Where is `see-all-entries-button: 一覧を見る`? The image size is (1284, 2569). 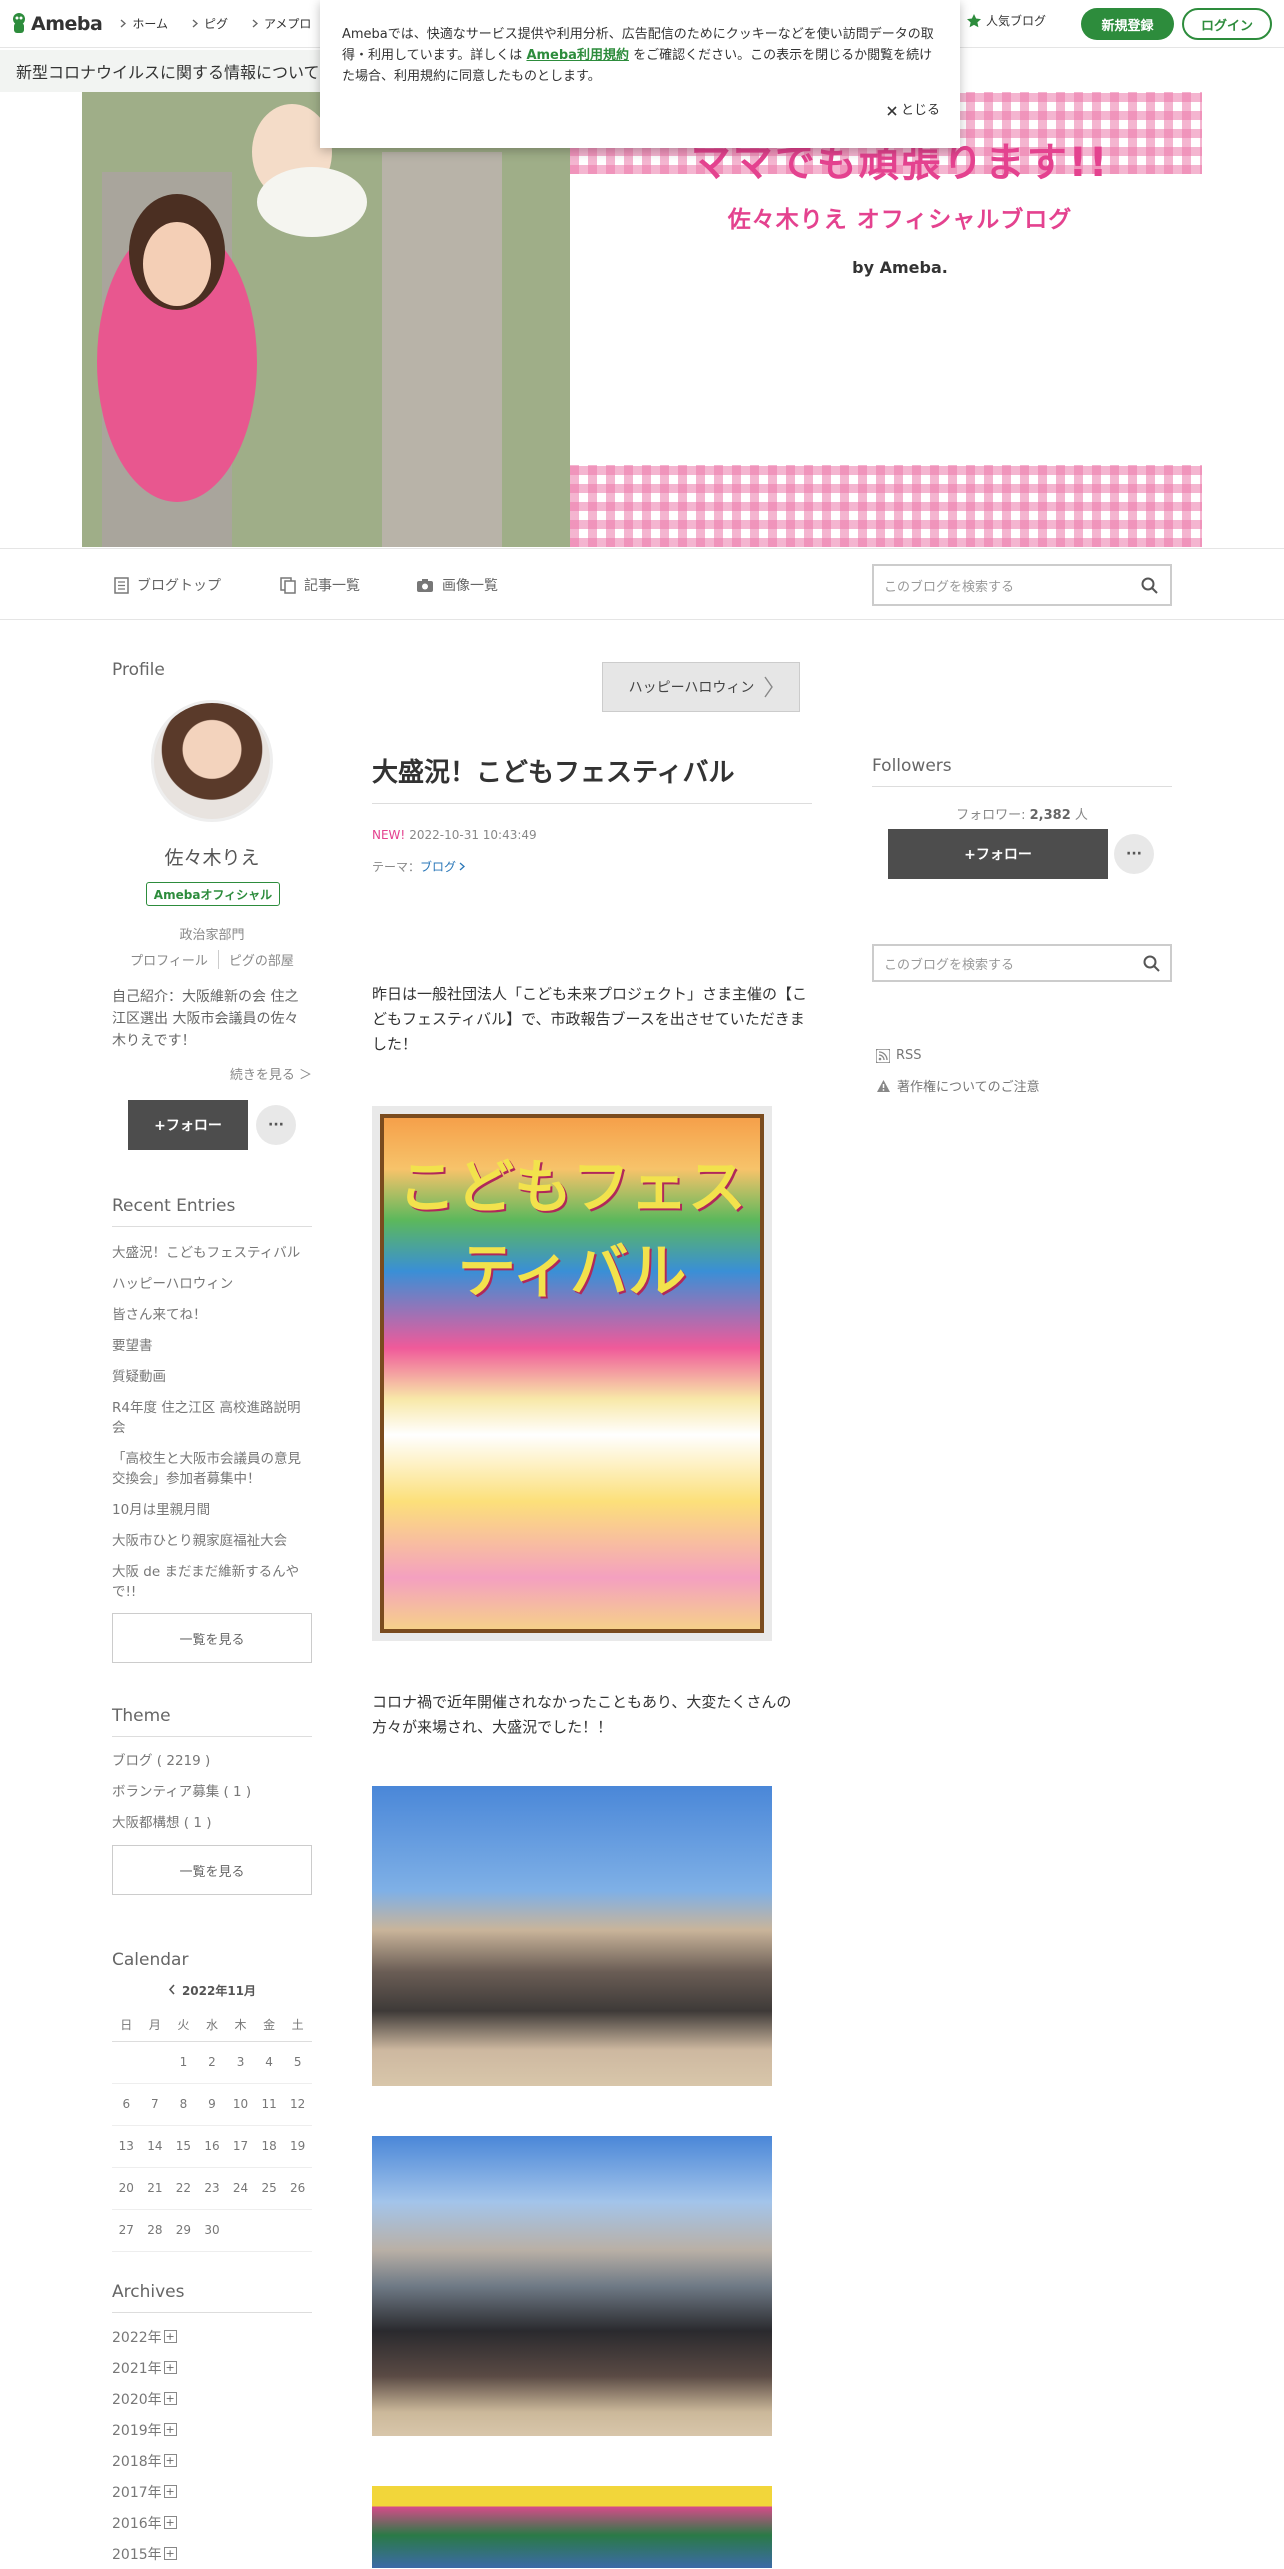
see-all-entries-button: 一覧を見る is located at coordinates (212, 1638).